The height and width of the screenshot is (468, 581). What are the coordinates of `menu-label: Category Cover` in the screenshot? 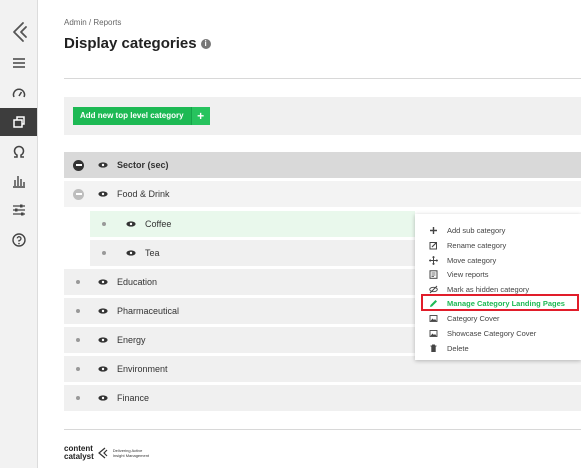 It's located at (473, 318).